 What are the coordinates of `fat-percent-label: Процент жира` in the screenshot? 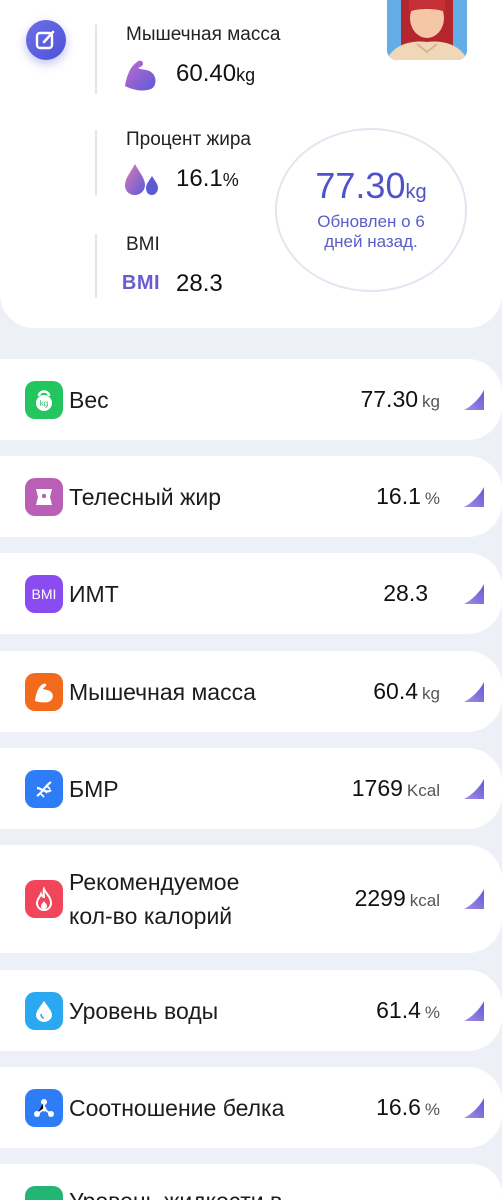 It's located at (188, 139).